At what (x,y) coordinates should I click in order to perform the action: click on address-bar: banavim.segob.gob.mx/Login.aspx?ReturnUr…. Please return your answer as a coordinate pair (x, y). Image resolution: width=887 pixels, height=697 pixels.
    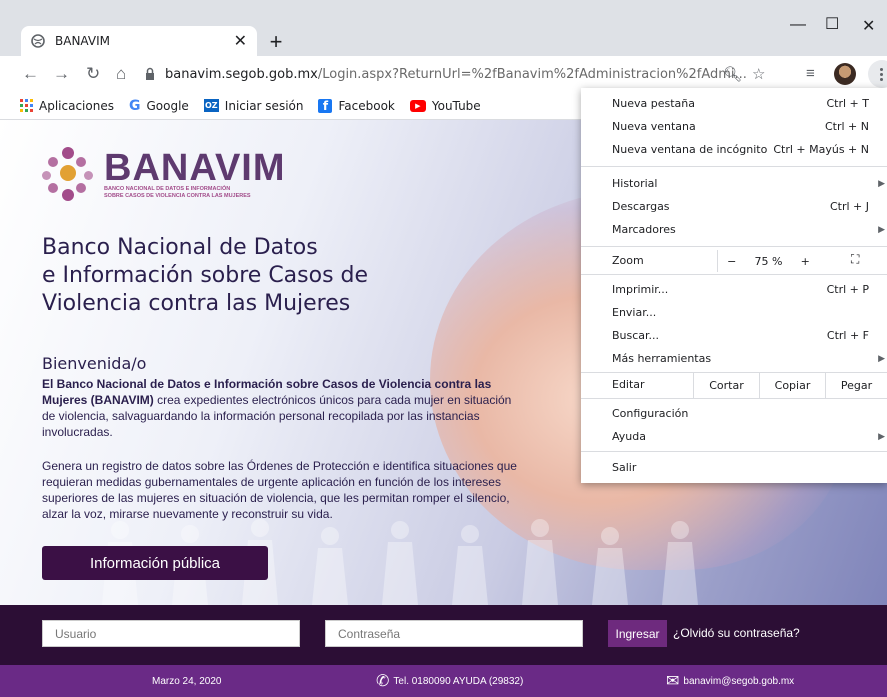
    Looking at the image, I should click on (458, 74).